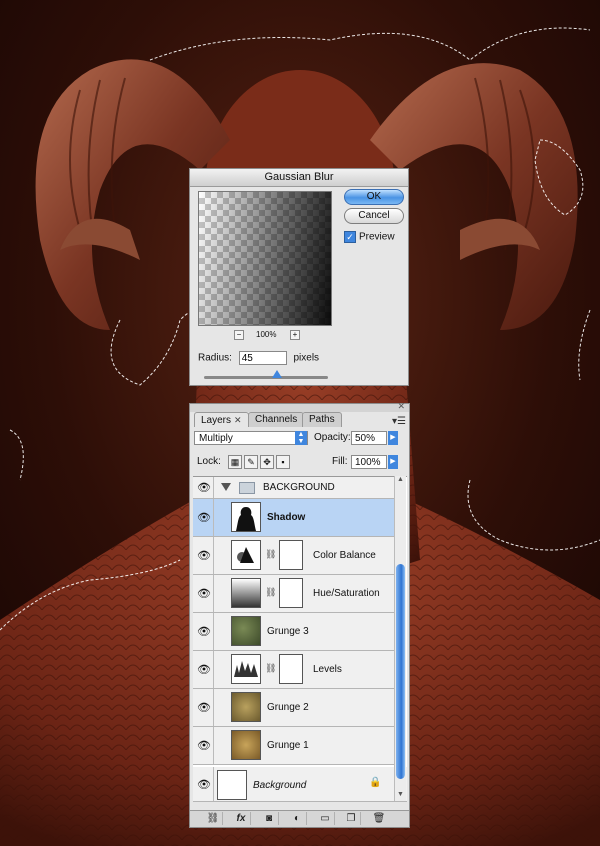  What do you see at coordinates (374, 216) in the screenshot?
I see `cancel-button: Cancel` at bounding box center [374, 216].